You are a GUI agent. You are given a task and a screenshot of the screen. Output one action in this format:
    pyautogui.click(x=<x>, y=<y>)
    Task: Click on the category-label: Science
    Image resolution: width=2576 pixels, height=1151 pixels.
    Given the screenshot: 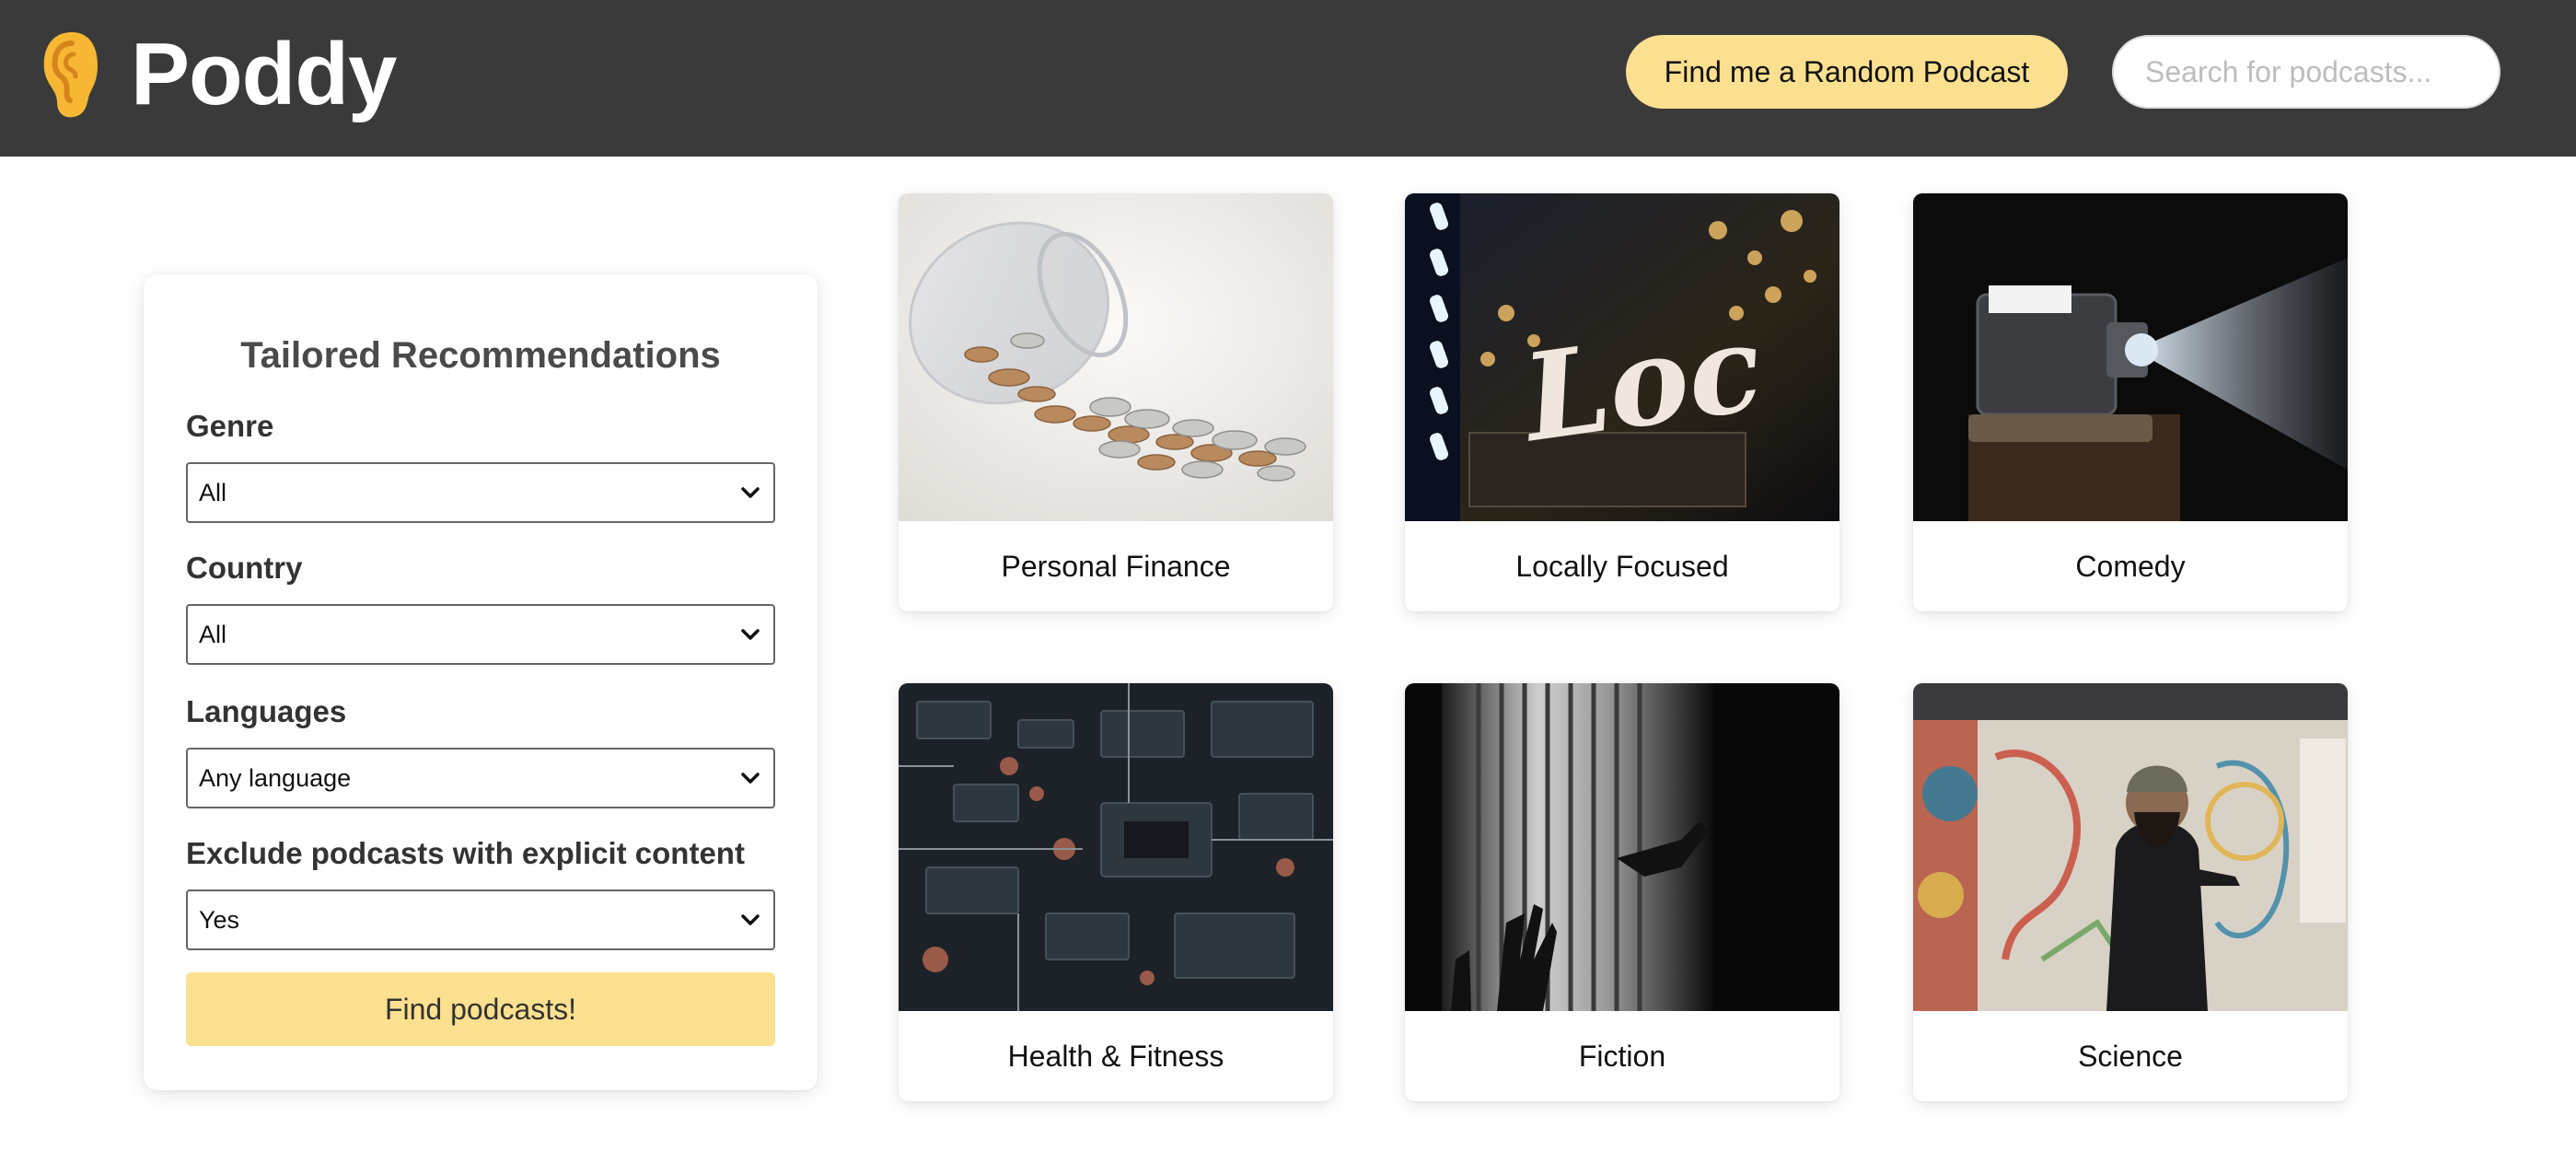 What is the action you would take?
    pyautogui.click(x=2130, y=1056)
    